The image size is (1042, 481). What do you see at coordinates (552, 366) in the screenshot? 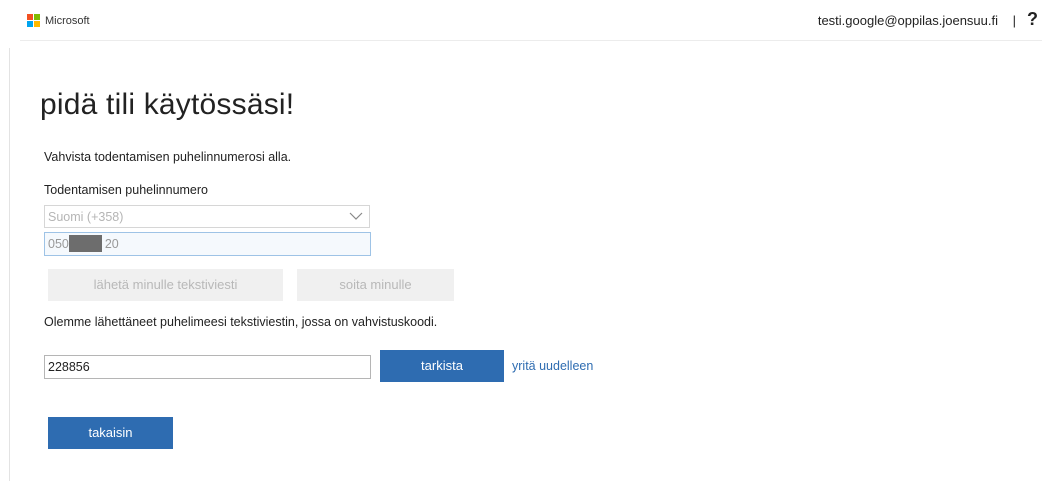
I see `retry-link: yritä uudelleen` at bounding box center [552, 366].